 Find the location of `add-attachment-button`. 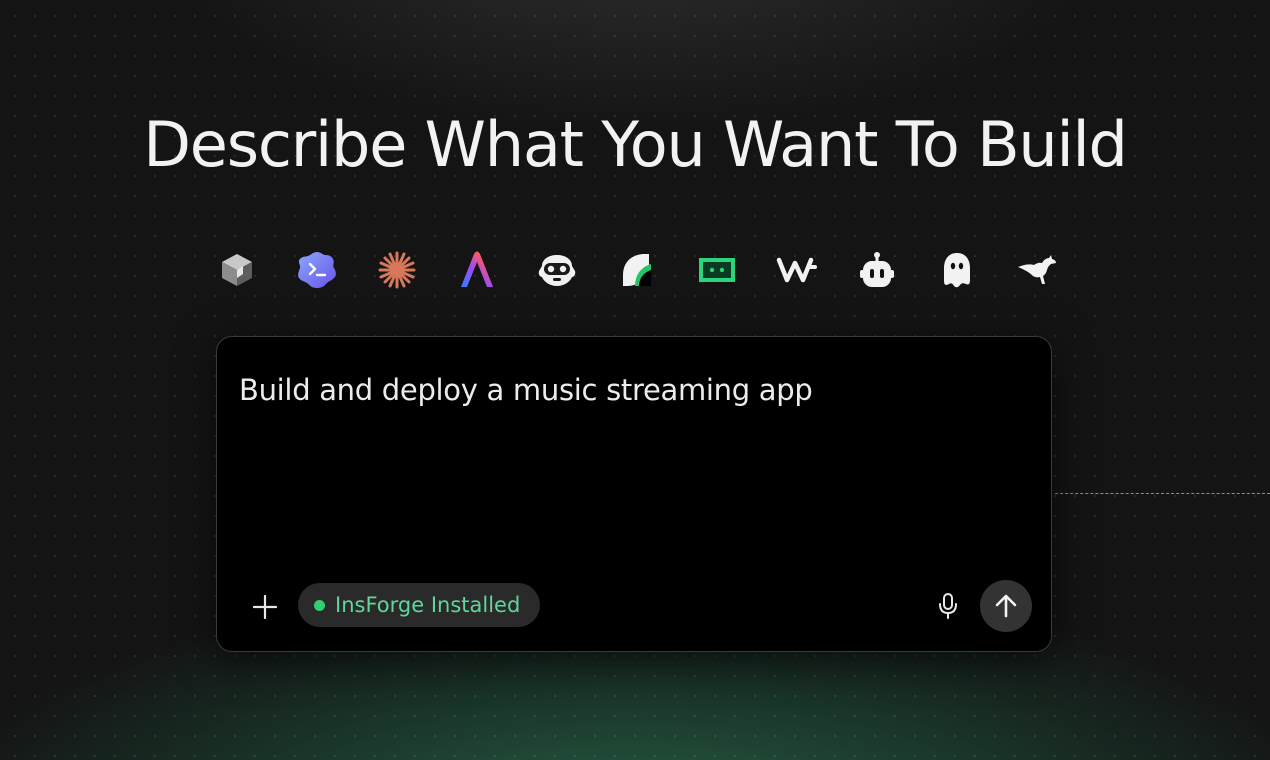

add-attachment-button is located at coordinates (265, 607).